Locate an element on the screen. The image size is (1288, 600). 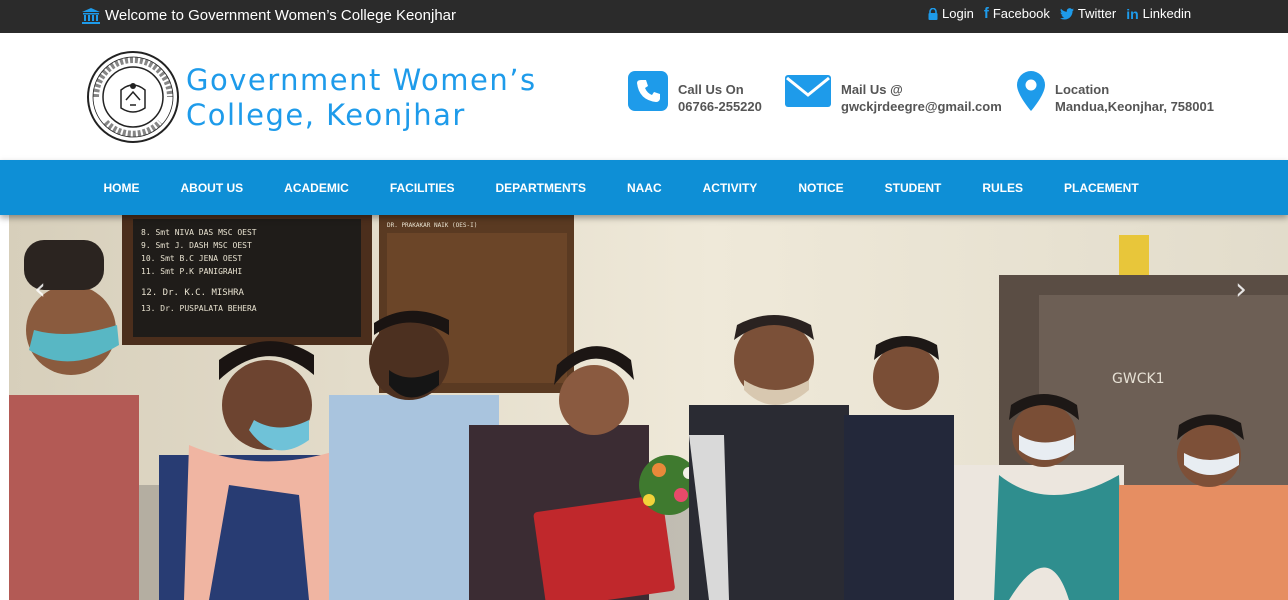
slider-prev-button: ‹ is located at coordinates (40, 289).